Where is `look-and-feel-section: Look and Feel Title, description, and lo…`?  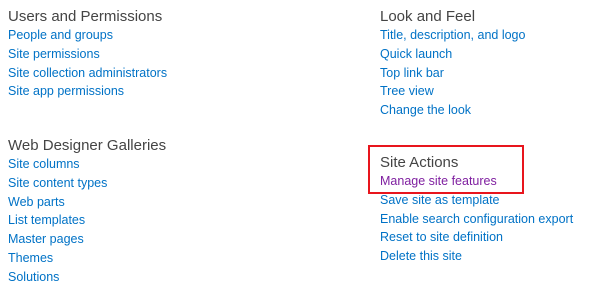 look-and-feel-section: Look and Feel Title, description, and lo… is located at coordinates (452, 64).